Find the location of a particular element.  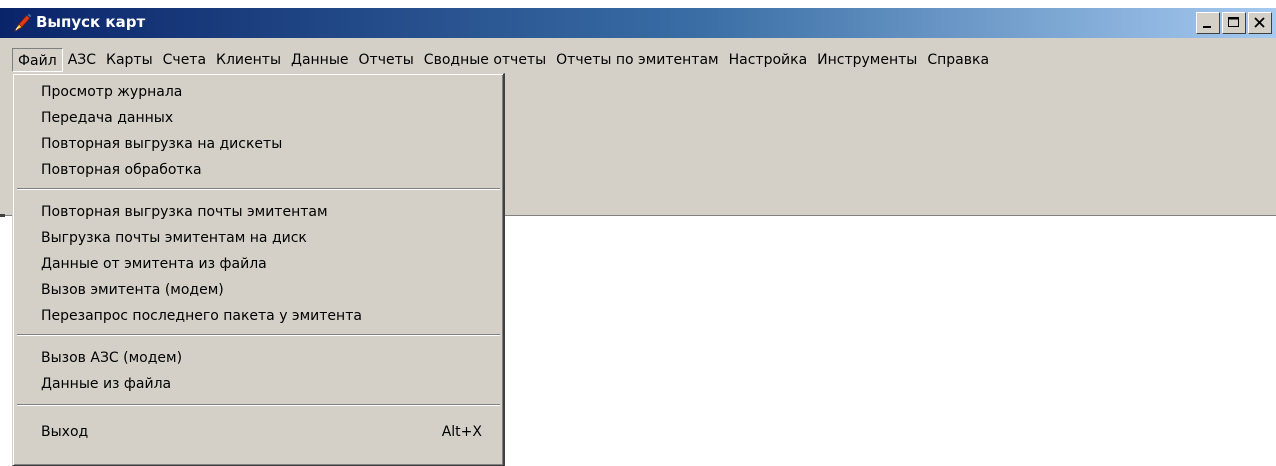

menu-call-azs-modem: Вызов АЗС (модем) is located at coordinates (258, 358).